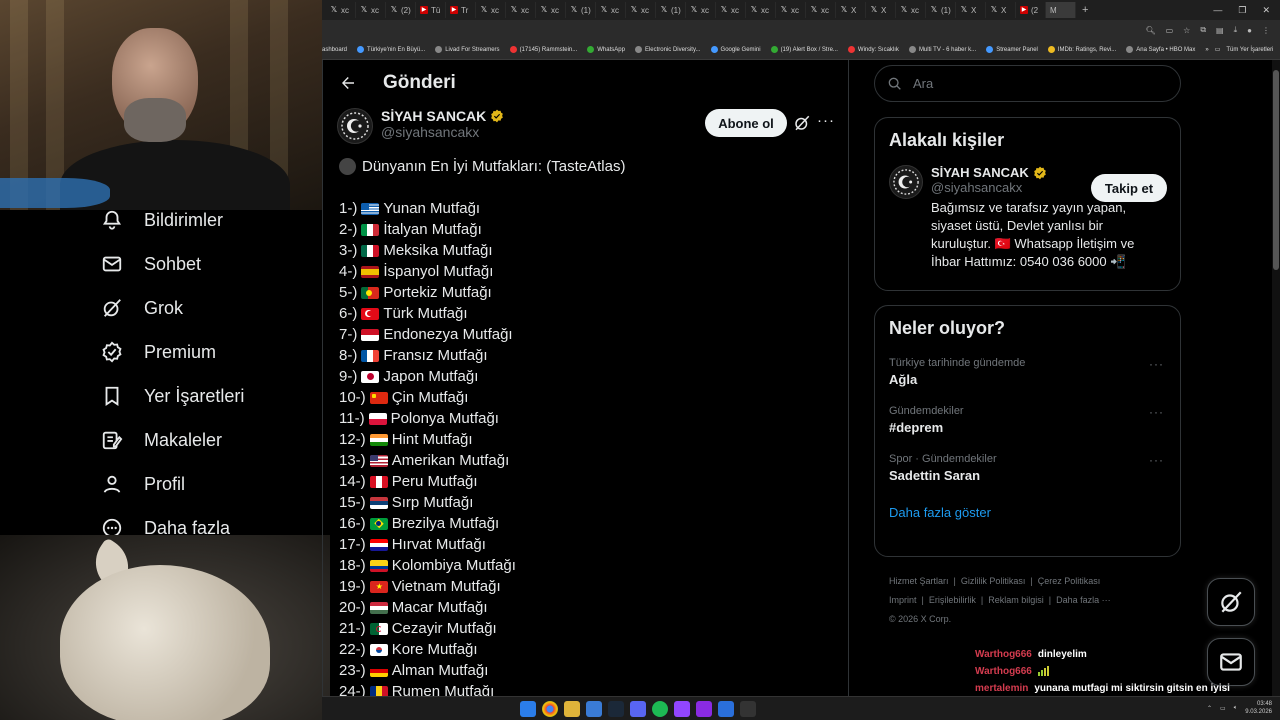 The image size is (1280, 720). What do you see at coordinates (1027, 83) in the screenshot?
I see `search-box` at bounding box center [1027, 83].